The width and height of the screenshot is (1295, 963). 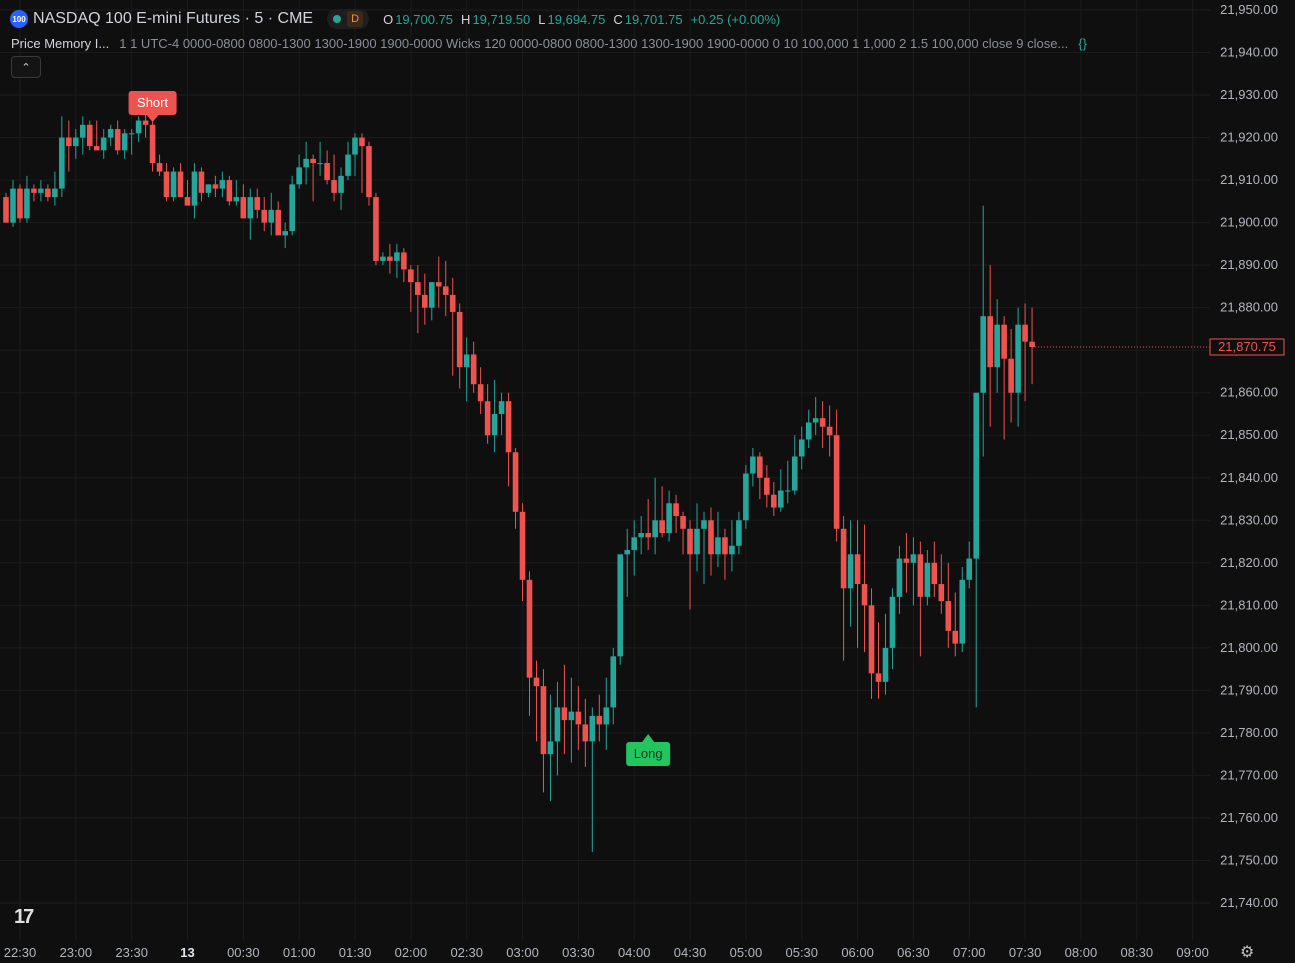 What do you see at coordinates (19, 19) in the screenshot?
I see `symbol-logo-icon: 100` at bounding box center [19, 19].